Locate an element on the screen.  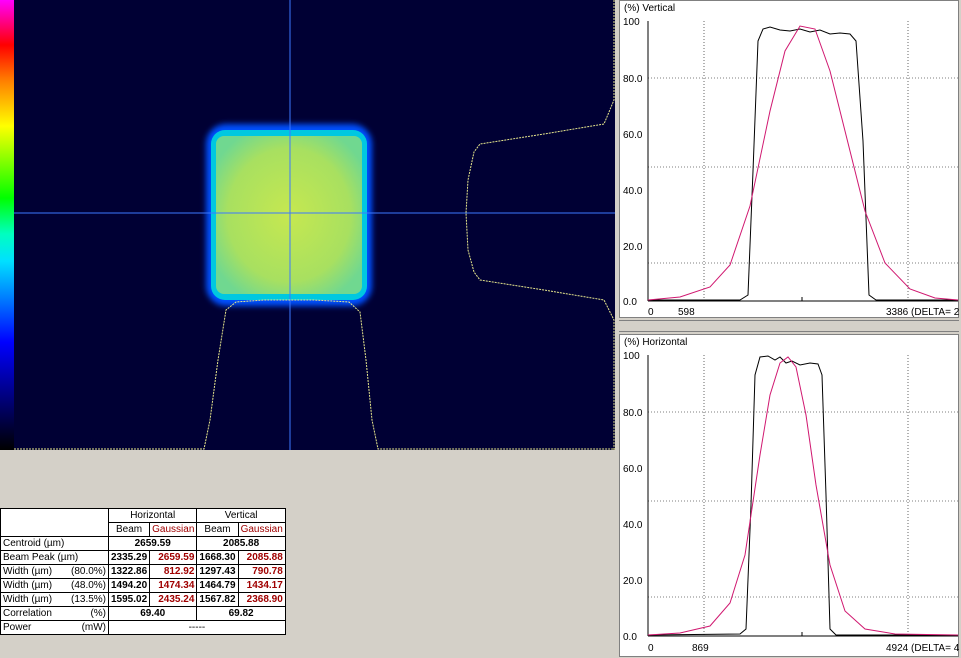
row-label: Width (µm) (13.5%) is located at coordinates (54, 599).